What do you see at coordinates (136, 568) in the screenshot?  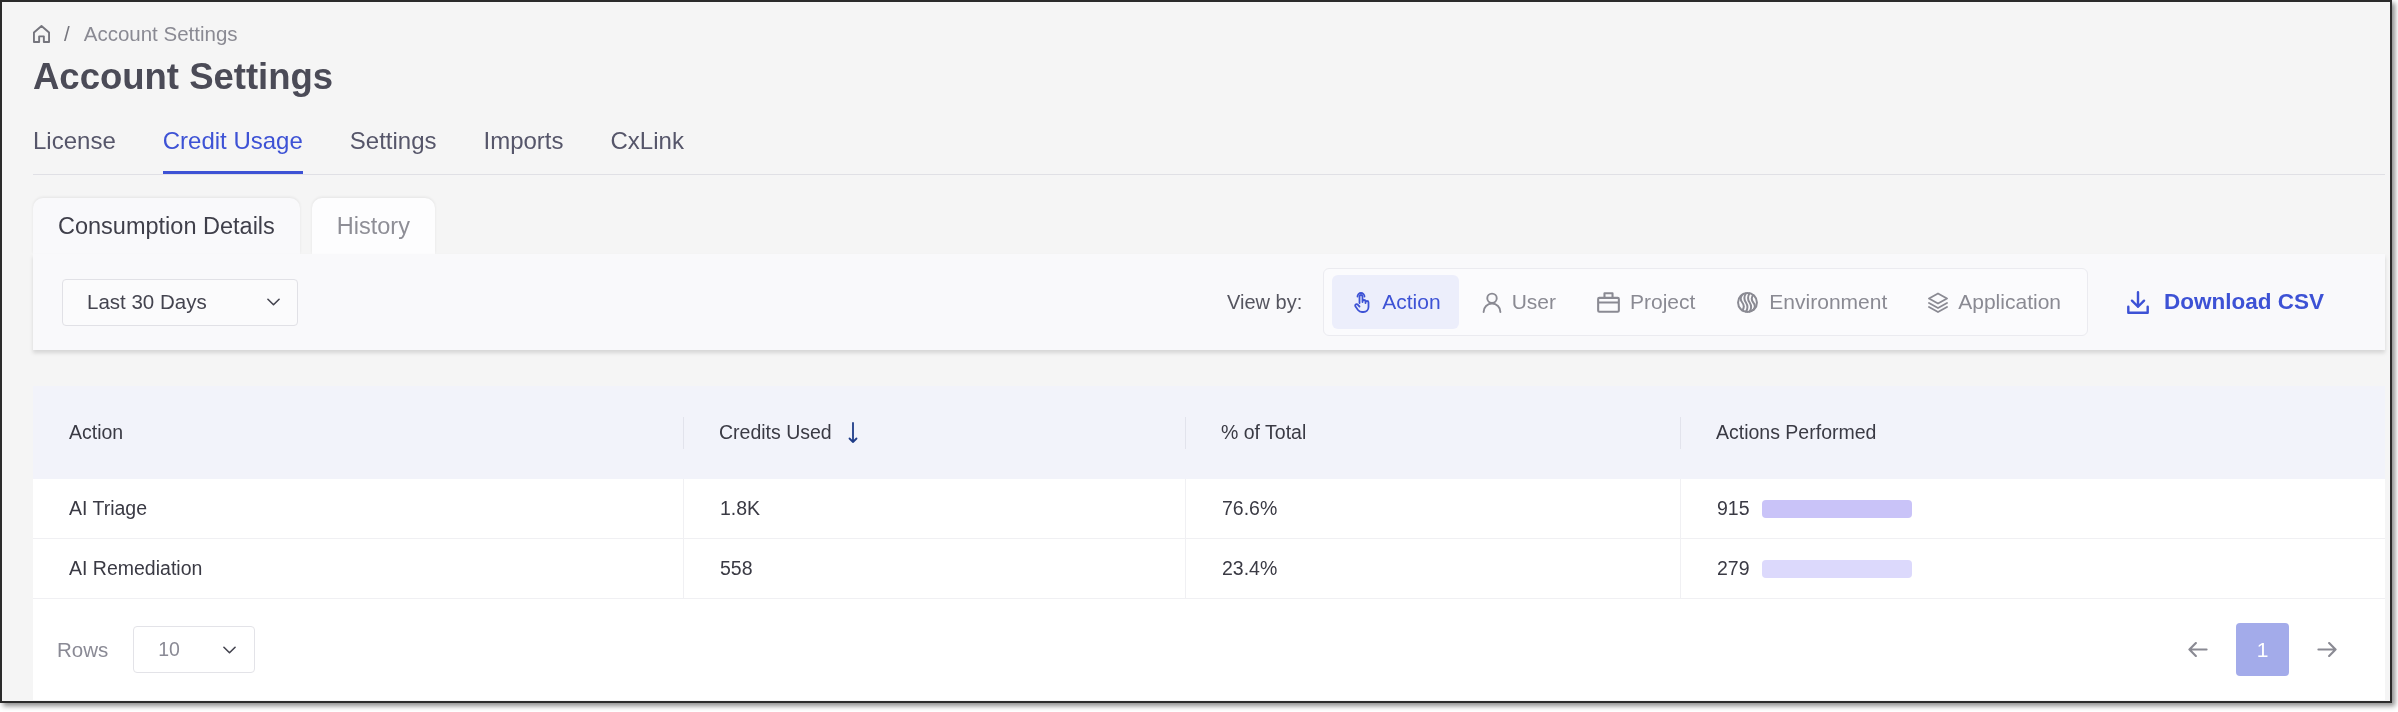 I see `table-cell-text: AI Remediation` at bounding box center [136, 568].